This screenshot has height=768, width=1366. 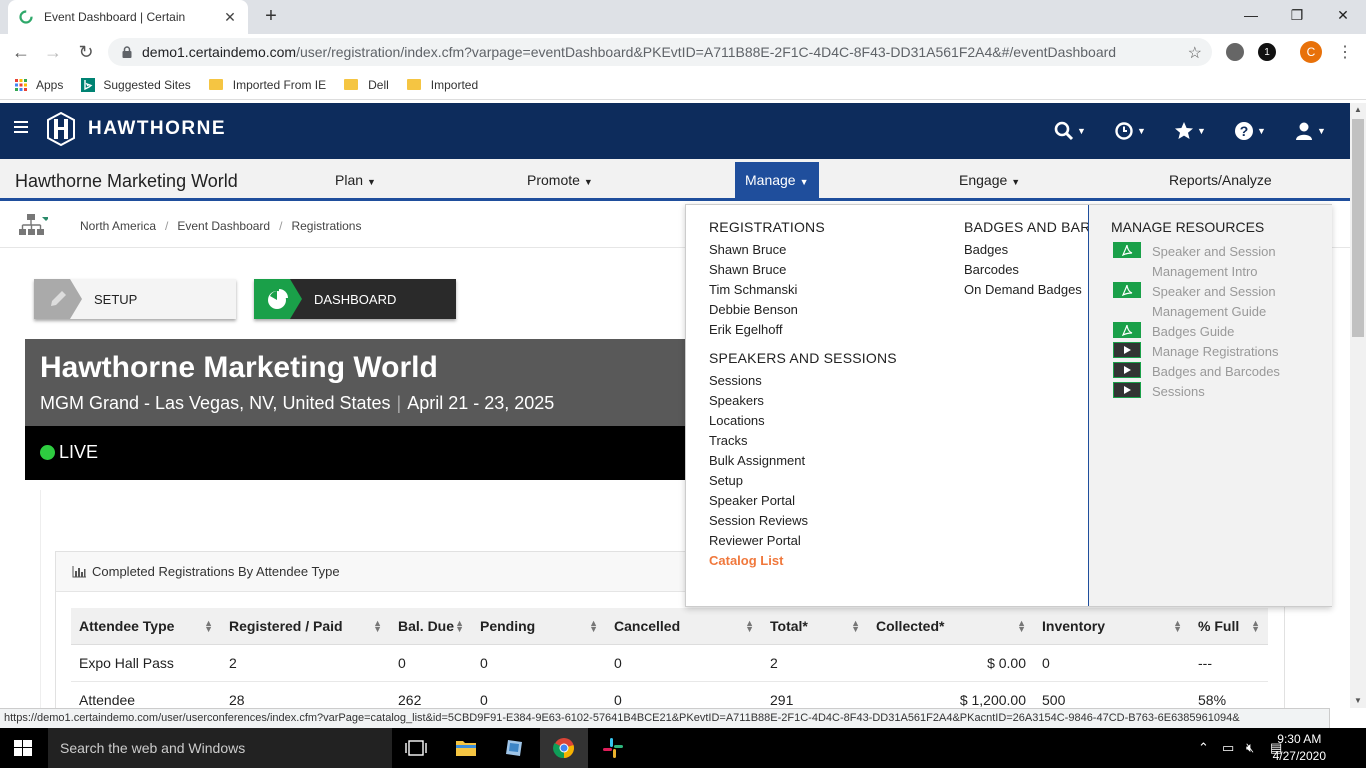 What do you see at coordinates (431, 626) in the screenshot?
I see `col-bal-due: Bal. Due ▲ ▼` at bounding box center [431, 626].